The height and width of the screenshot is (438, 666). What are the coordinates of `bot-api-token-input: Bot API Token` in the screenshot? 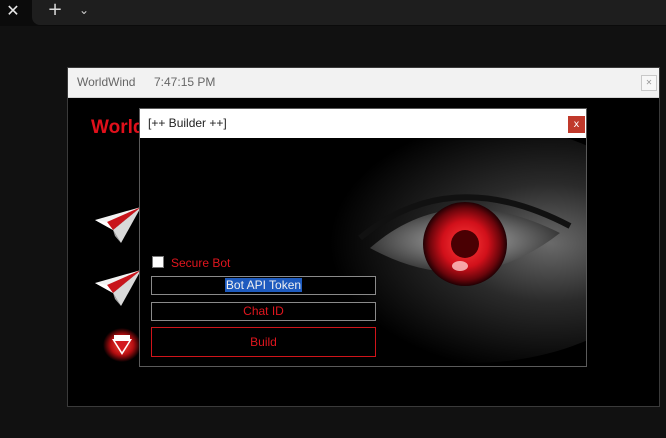 It's located at (263, 285).